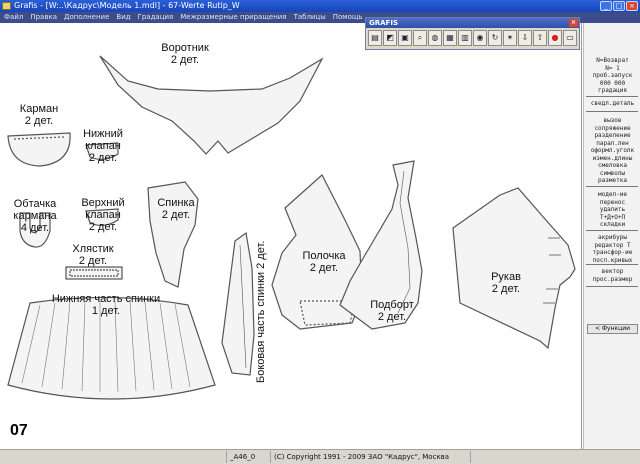 This screenshot has width=640, height=464. Describe the element at coordinates (450, 38) in the screenshot. I see `table-icon: ▦` at that location.